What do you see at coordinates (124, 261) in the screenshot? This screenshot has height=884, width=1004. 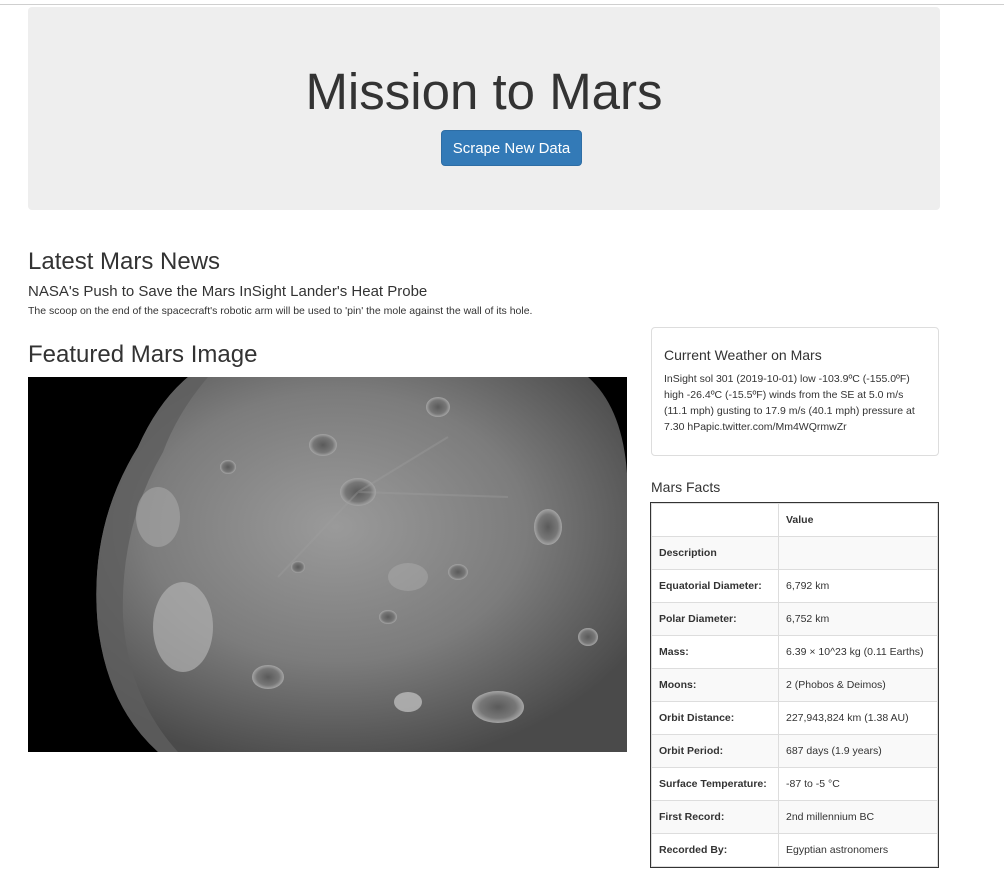 I see `latest-news-heading: Latest Mars News` at bounding box center [124, 261].